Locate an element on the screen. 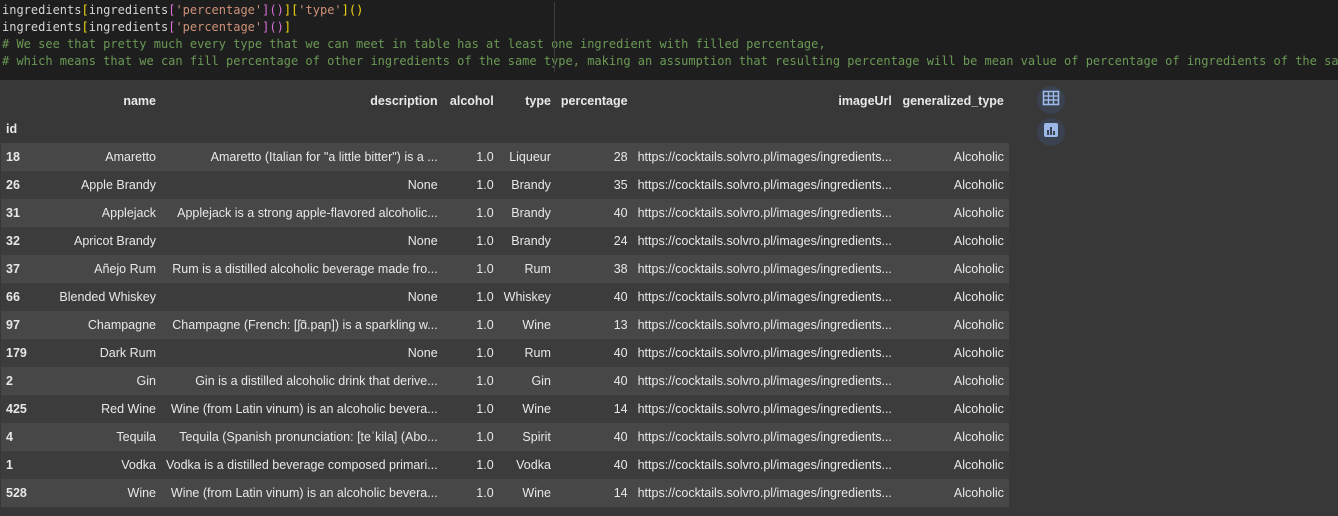 The height and width of the screenshot is (516, 1338). row-index-cell: 2 is located at coordinates (9, 381).